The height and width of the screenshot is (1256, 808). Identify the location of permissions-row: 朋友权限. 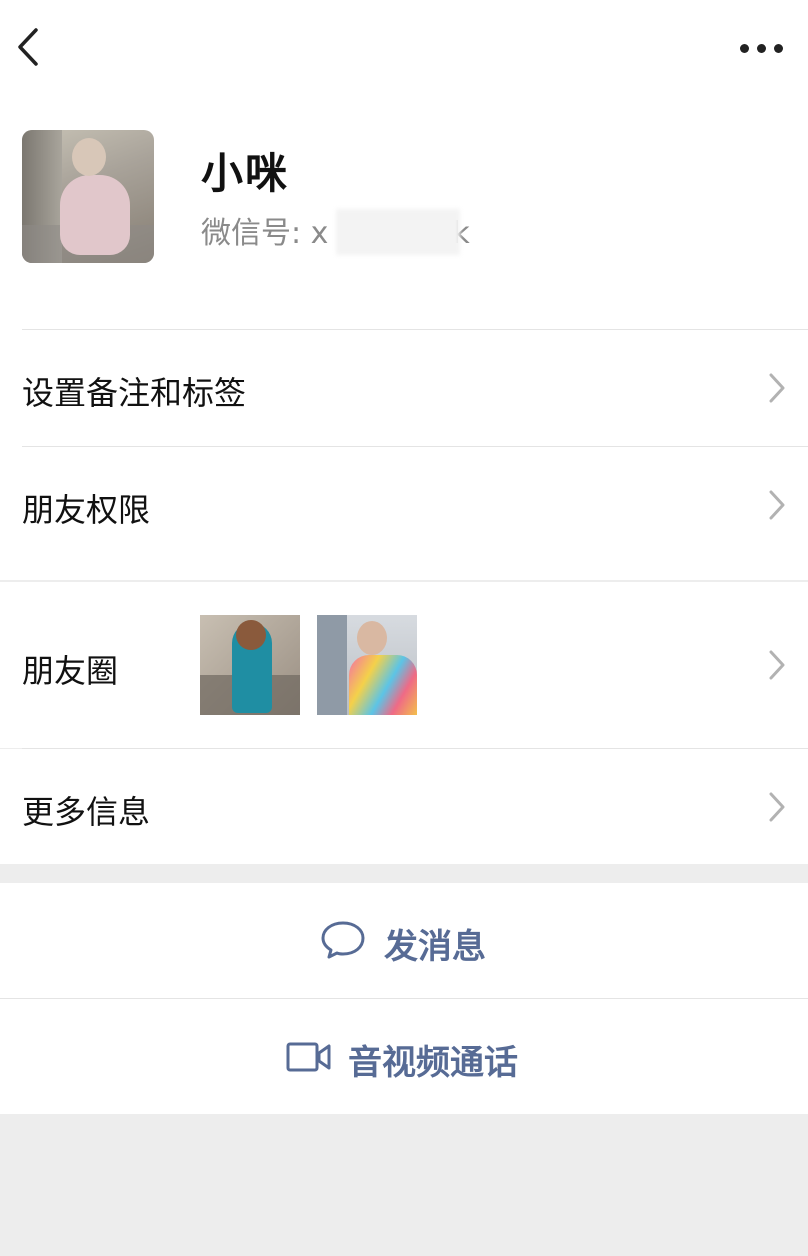
(404, 505).